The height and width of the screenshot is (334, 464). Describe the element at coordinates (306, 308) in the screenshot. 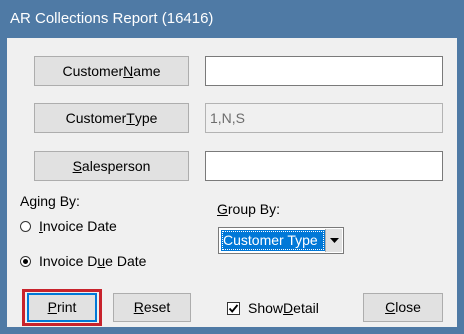

I see `show-detail-label-post: etail` at that location.